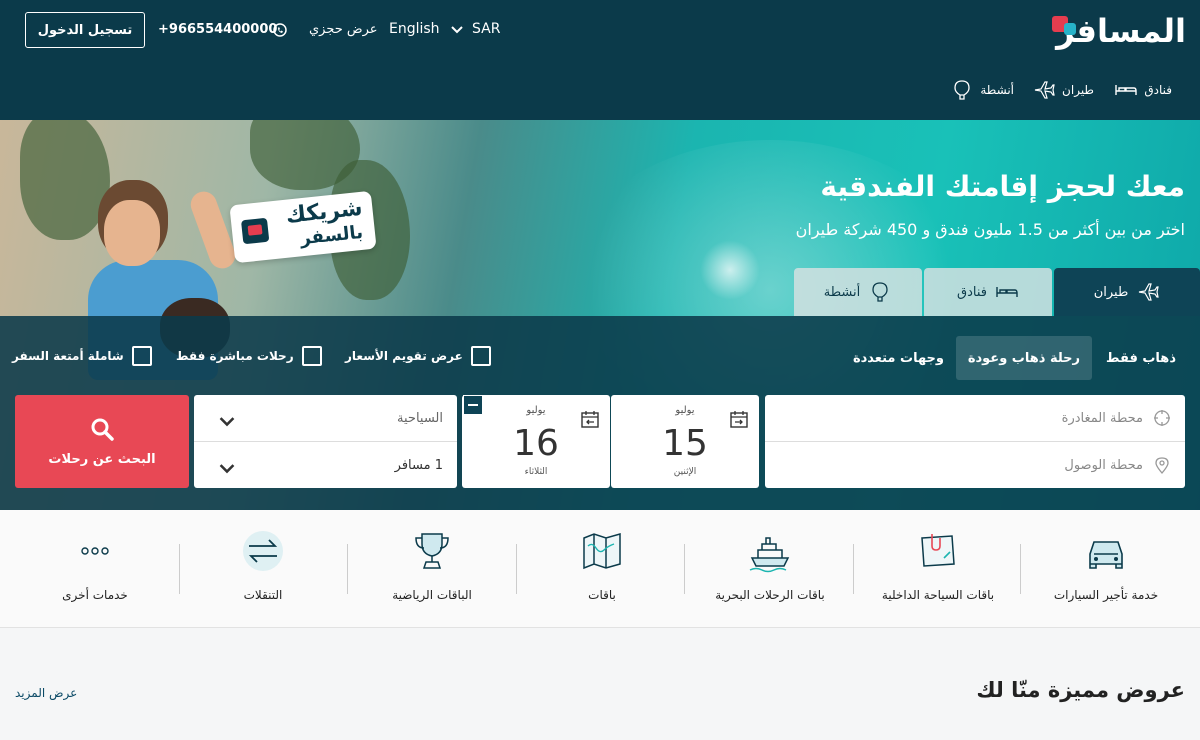  What do you see at coordinates (938, 573) in the screenshot?
I see `service-domestic-tourism: باقات السياحة الداخلية` at bounding box center [938, 573].